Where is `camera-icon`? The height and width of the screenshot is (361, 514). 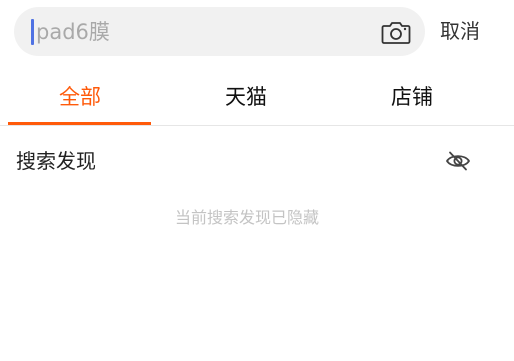 camera-icon is located at coordinates (396, 32).